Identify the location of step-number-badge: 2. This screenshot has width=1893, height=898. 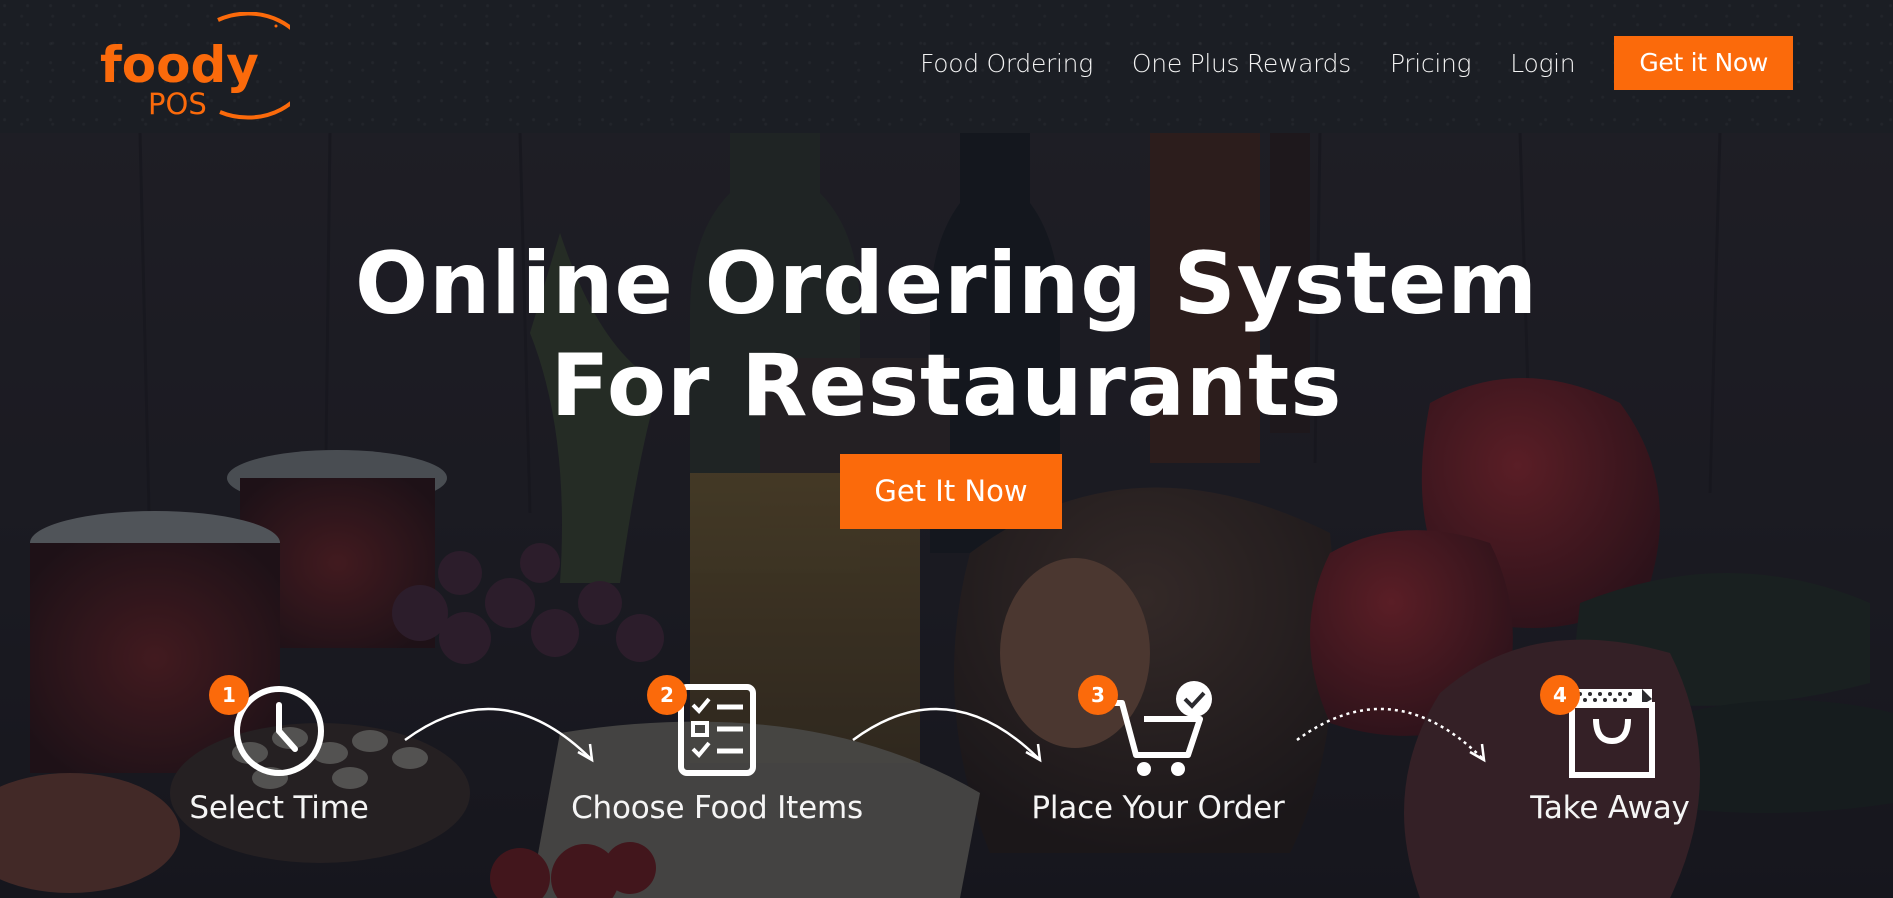
(667, 695).